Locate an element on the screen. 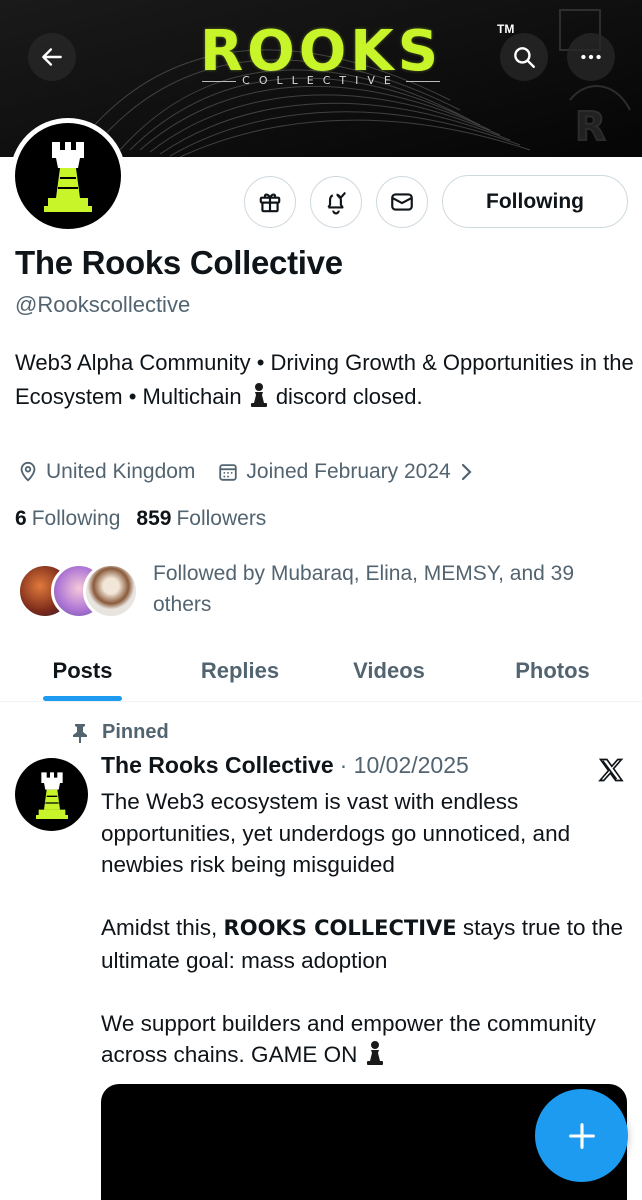 This screenshot has width=642, height=1200. back-arrow-icon is located at coordinates (52, 57).